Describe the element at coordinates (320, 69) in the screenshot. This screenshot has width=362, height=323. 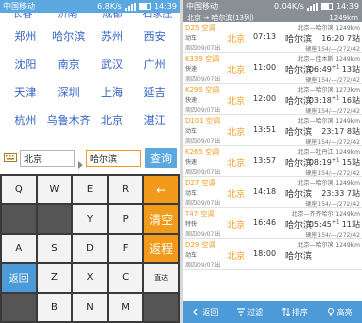
I see `arrival-time: 06:49` at that location.